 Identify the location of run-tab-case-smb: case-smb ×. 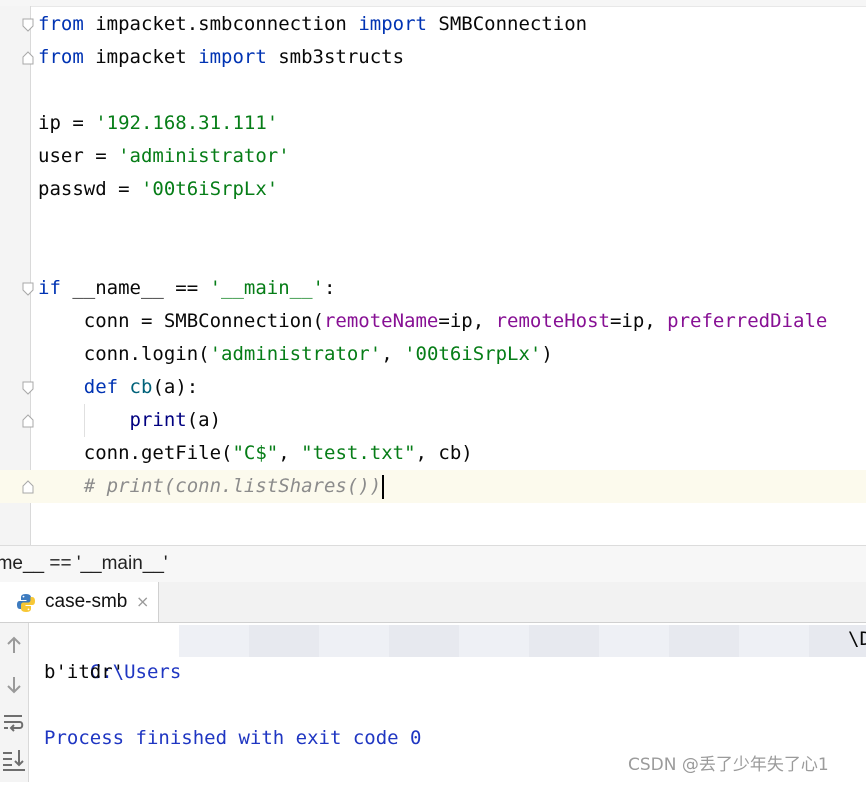
(79, 602).